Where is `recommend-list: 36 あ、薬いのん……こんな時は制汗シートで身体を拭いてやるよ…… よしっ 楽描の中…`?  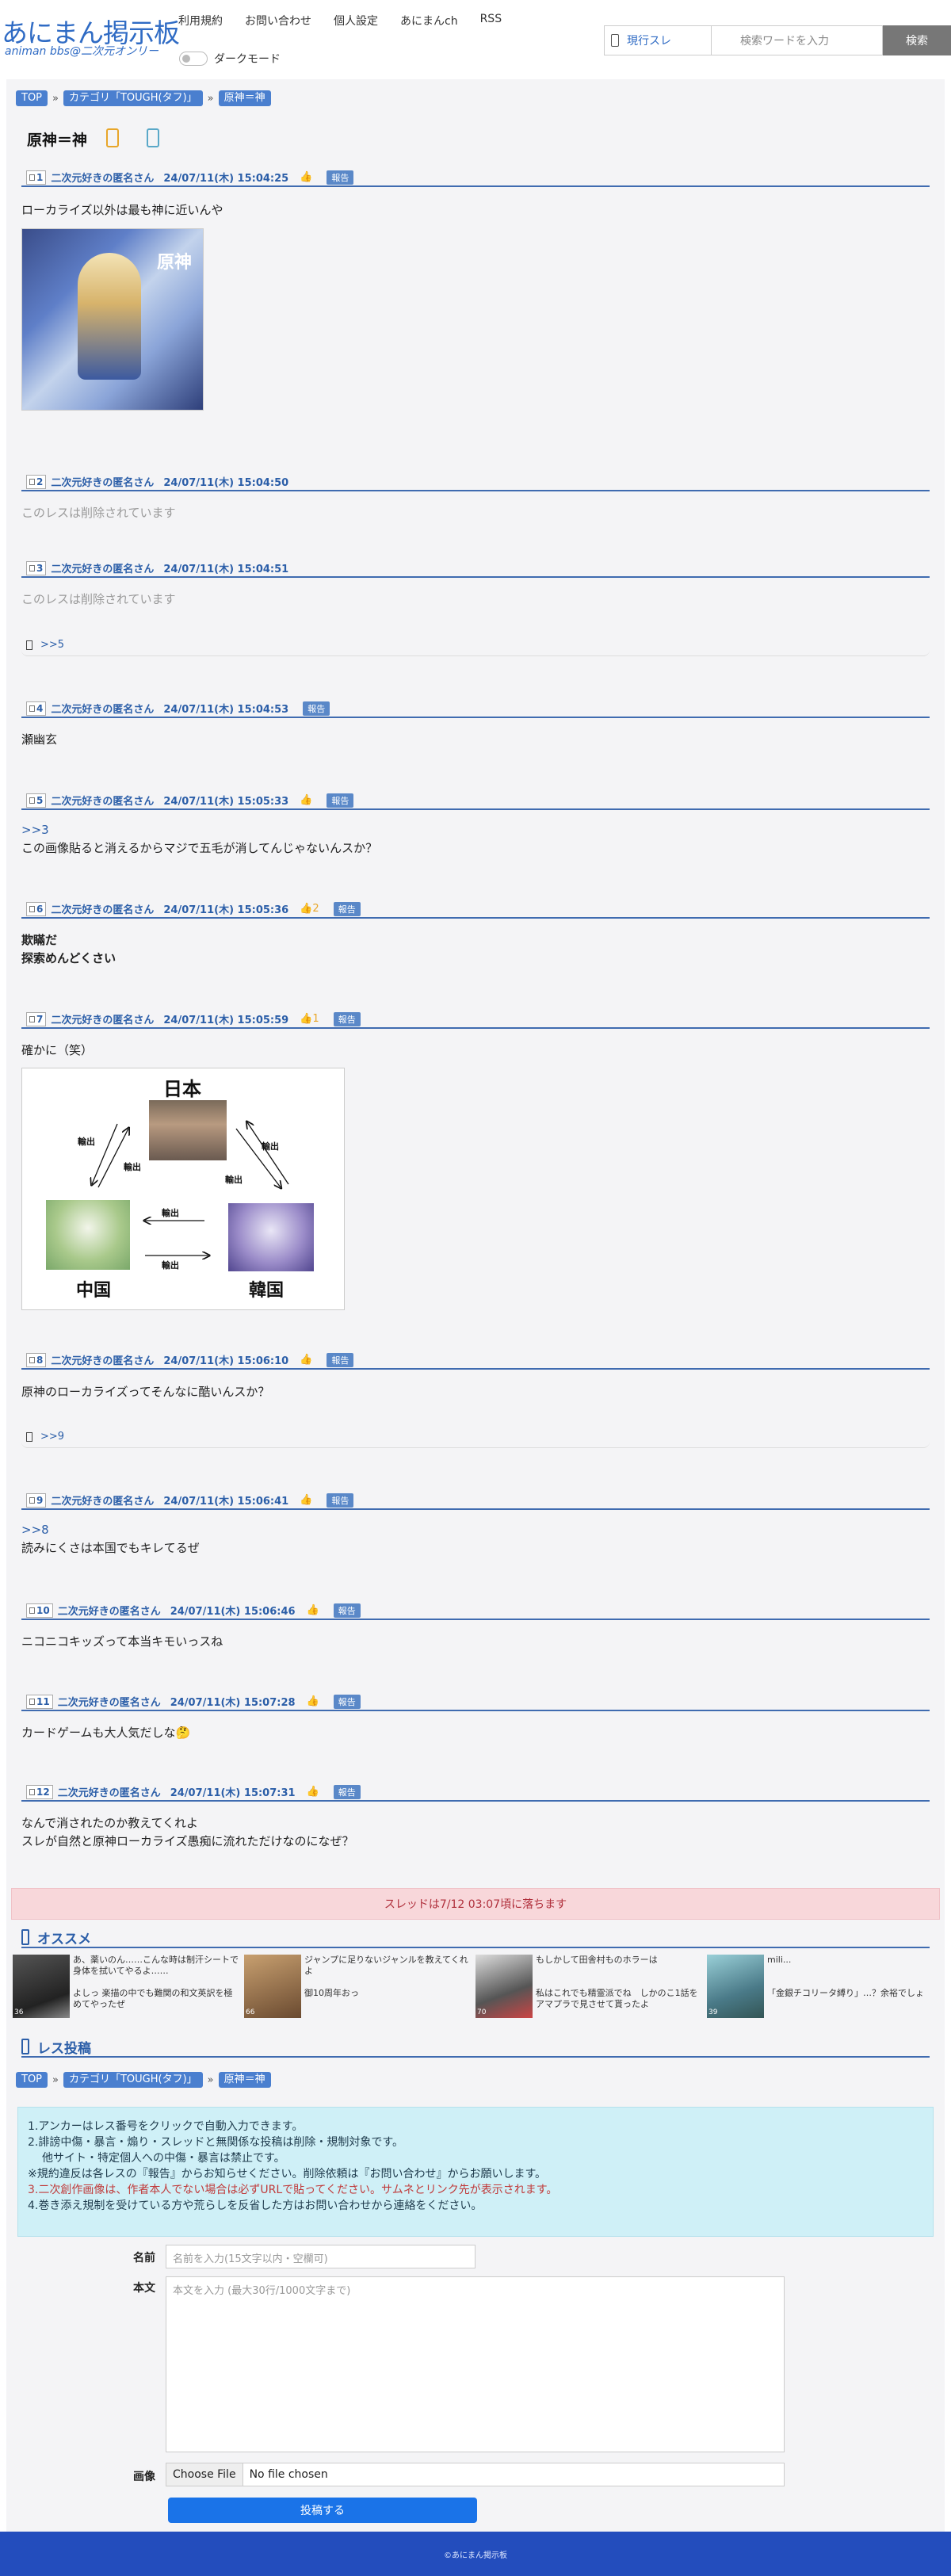 recommend-list: 36 あ、薬いのん……こんな時は制汗シートで身体を拭いてやるよ…… よしっ 楽描の中… is located at coordinates (476, 1990).